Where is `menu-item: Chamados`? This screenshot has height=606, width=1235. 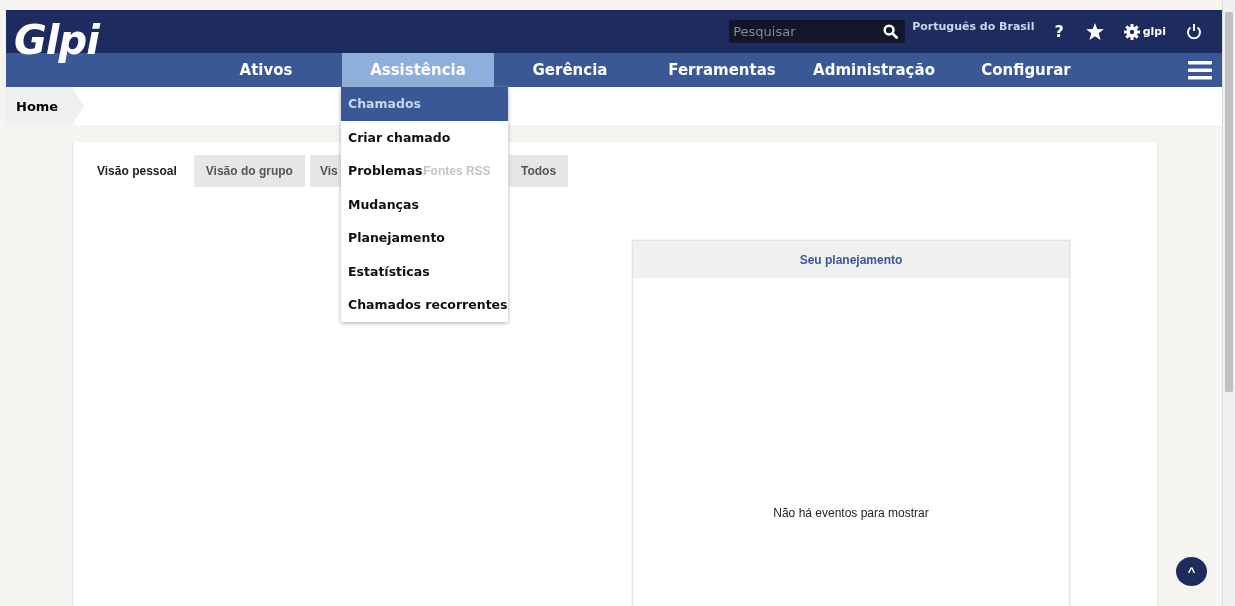 menu-item: Chamados is located at coordinates (424, 104).